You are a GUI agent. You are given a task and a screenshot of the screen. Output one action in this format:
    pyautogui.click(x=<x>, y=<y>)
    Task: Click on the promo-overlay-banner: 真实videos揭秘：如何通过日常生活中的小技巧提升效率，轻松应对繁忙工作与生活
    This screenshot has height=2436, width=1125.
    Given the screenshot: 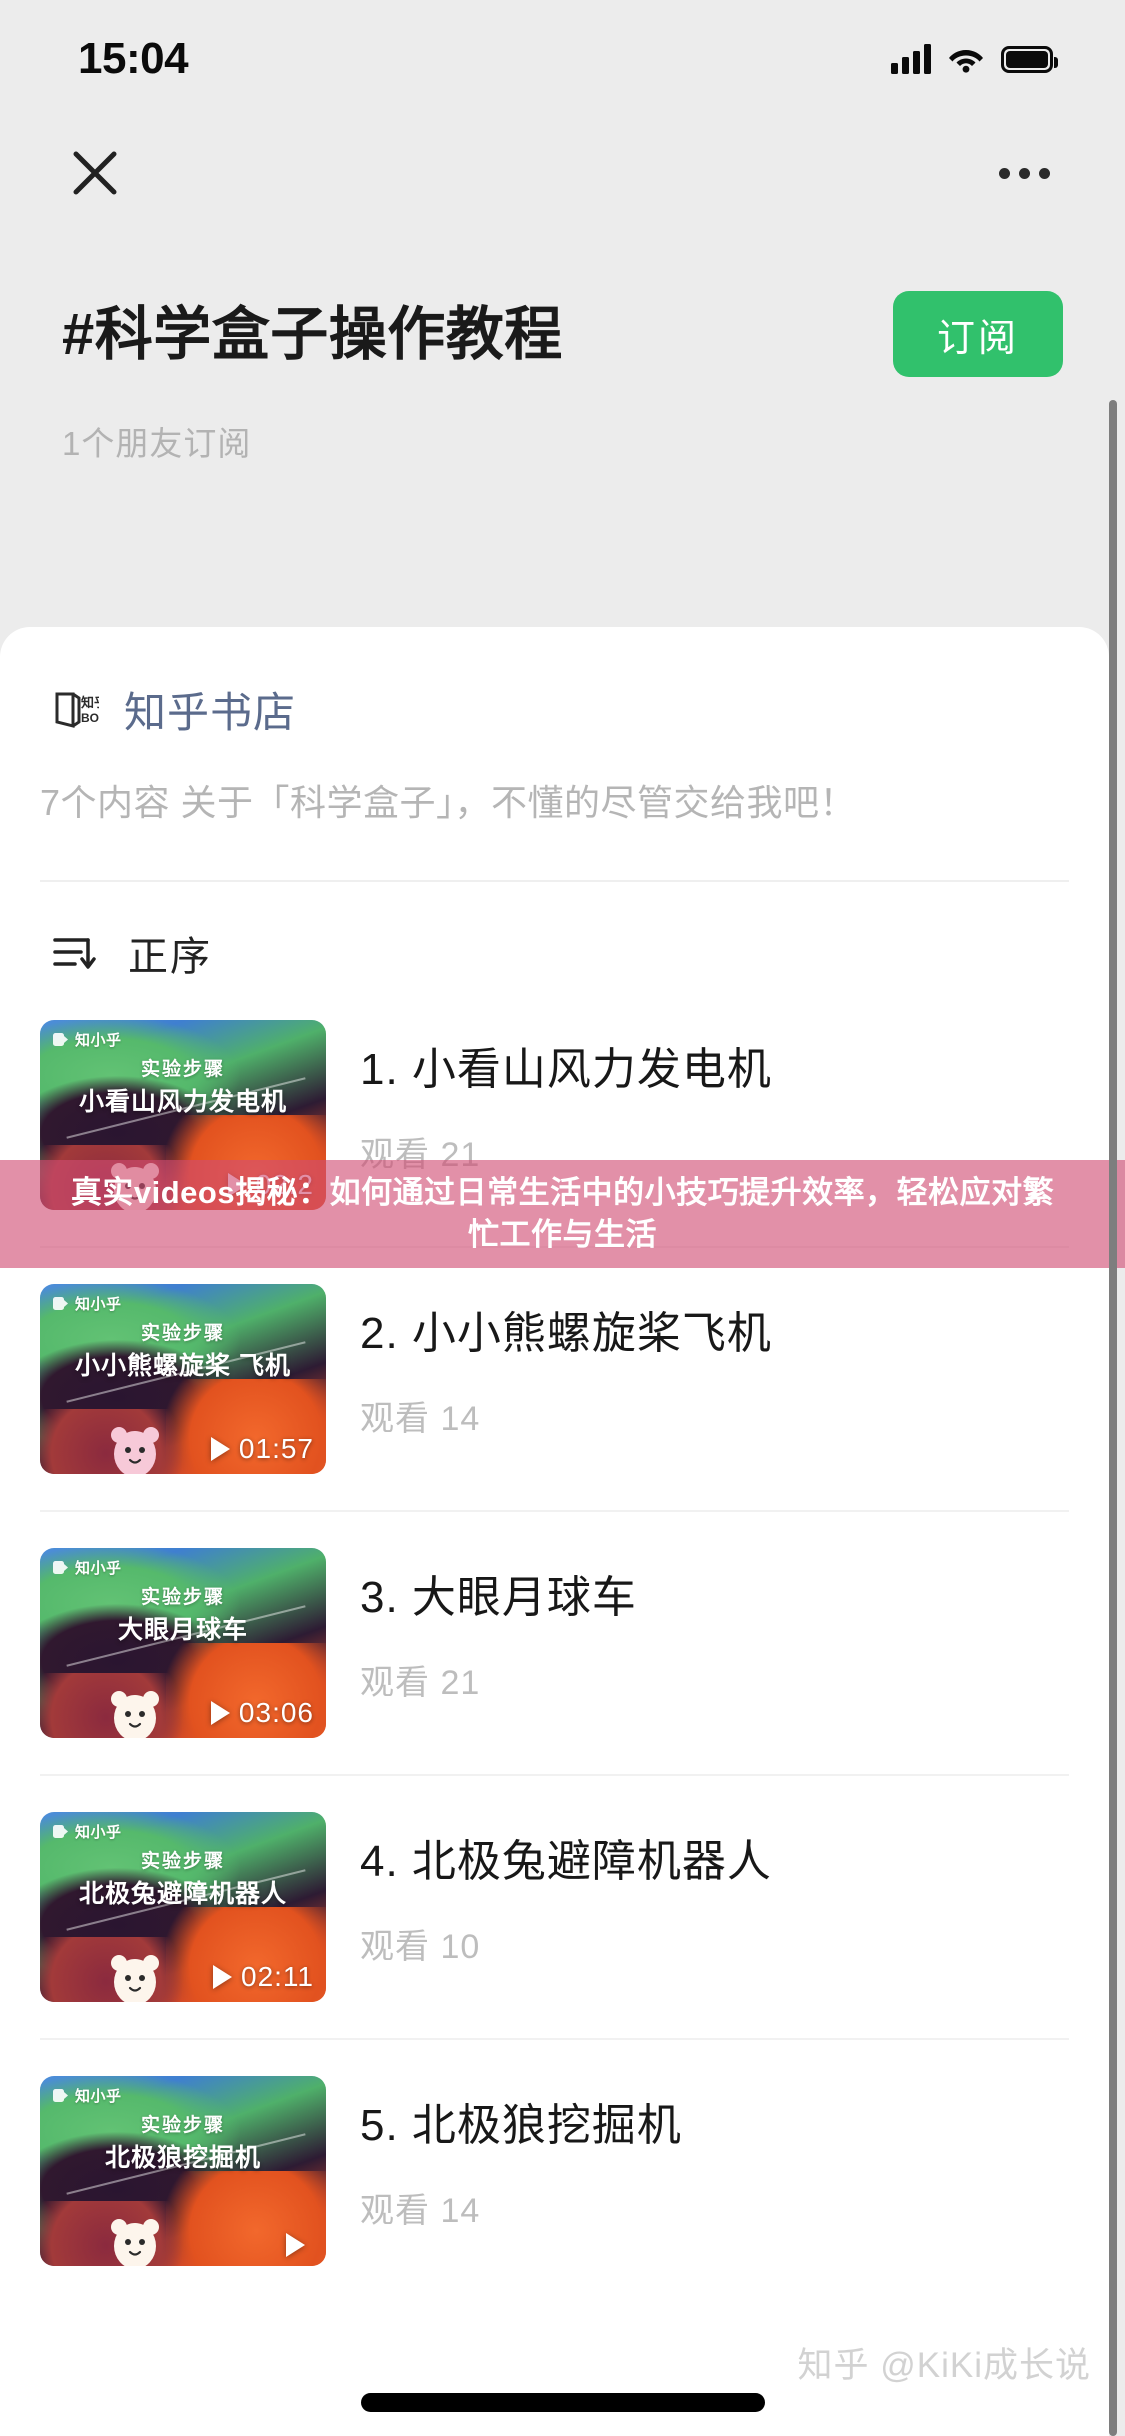 What is the action you would take?
    pyautogui.click(x=562, y=1214)
    